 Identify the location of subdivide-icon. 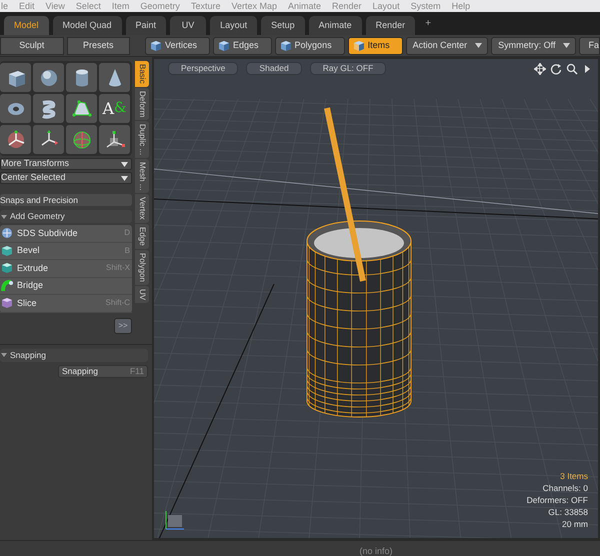
(7, 233).